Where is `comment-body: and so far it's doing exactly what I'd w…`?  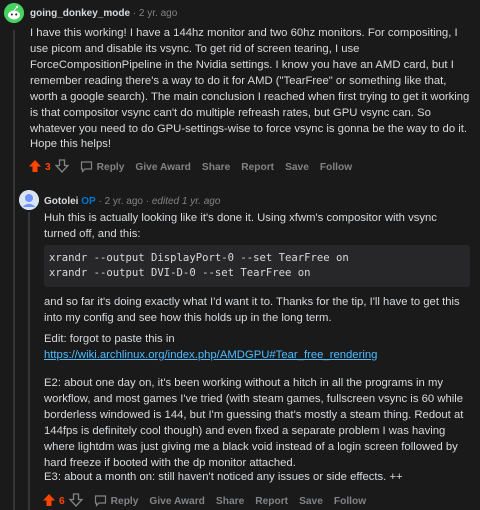 comment-body: and so far it's doing exactly what I'd w… is located at coordinates (252, 310).